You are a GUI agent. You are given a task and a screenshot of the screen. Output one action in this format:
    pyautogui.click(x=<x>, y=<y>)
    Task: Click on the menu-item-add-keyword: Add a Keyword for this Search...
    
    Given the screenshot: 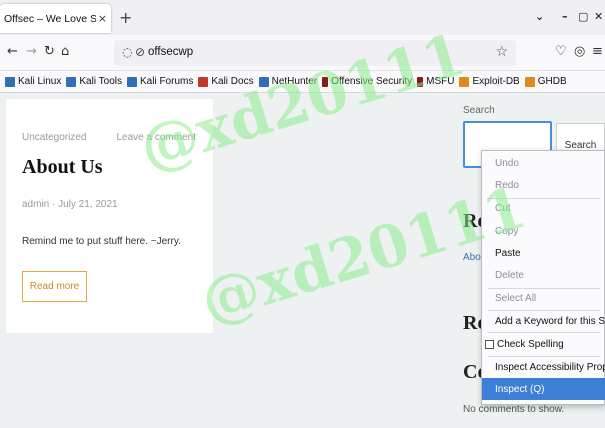 What is the action you would take?
    pyautogui.click(x=543, y=321)
    